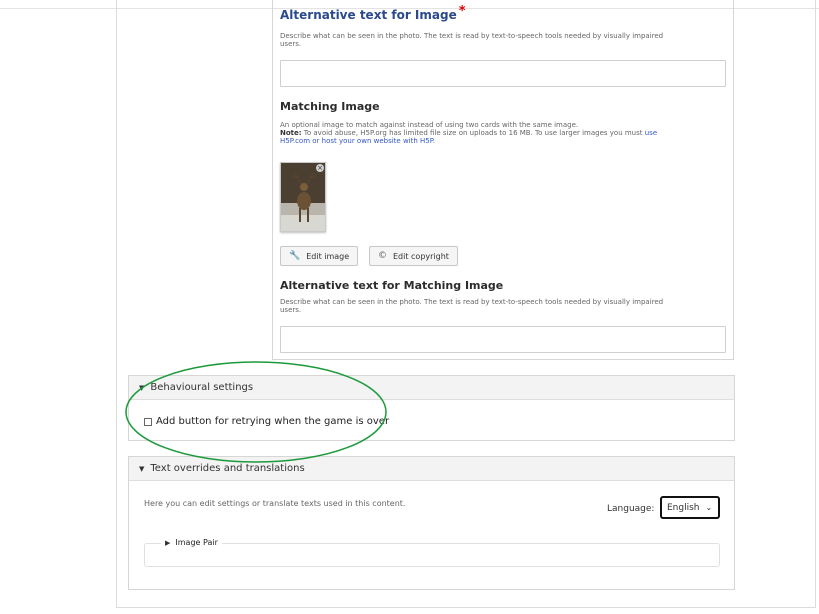 The image size is (819, 614). I want to click on edit-copyright-button: © Edit copyright, so click(413, 256).